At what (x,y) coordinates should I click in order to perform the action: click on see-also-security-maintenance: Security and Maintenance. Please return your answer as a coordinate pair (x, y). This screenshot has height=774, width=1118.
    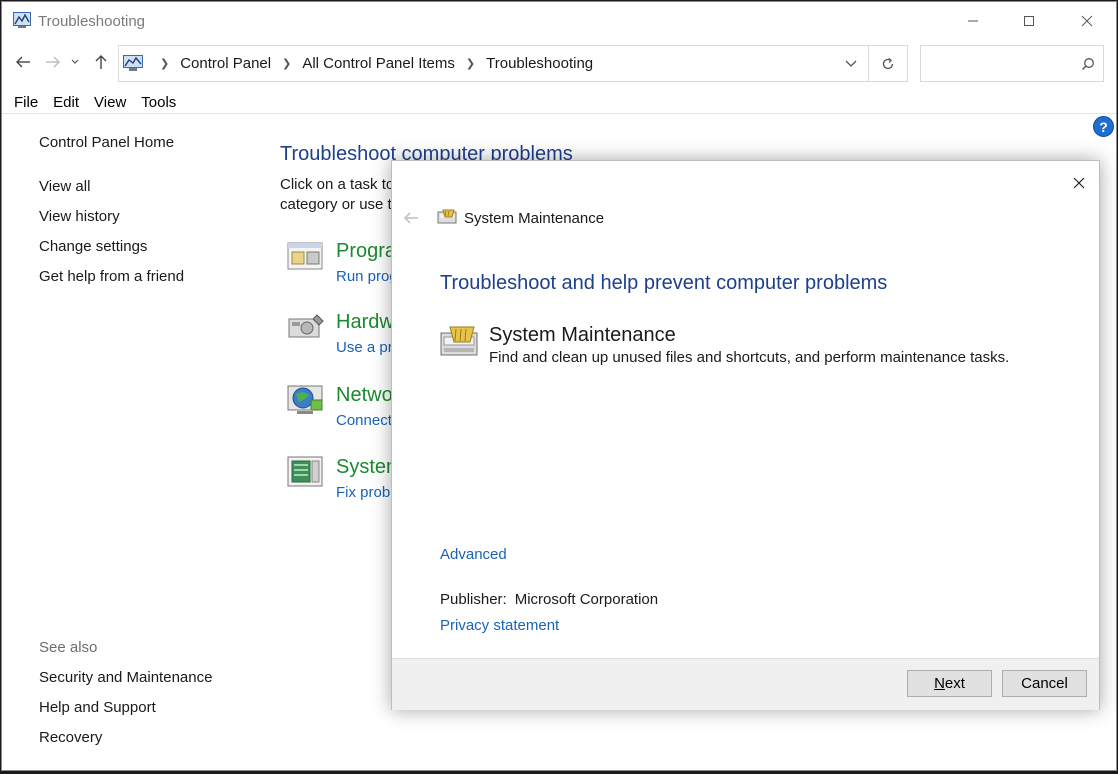
    Looking at the image, I should click on (125, 677).